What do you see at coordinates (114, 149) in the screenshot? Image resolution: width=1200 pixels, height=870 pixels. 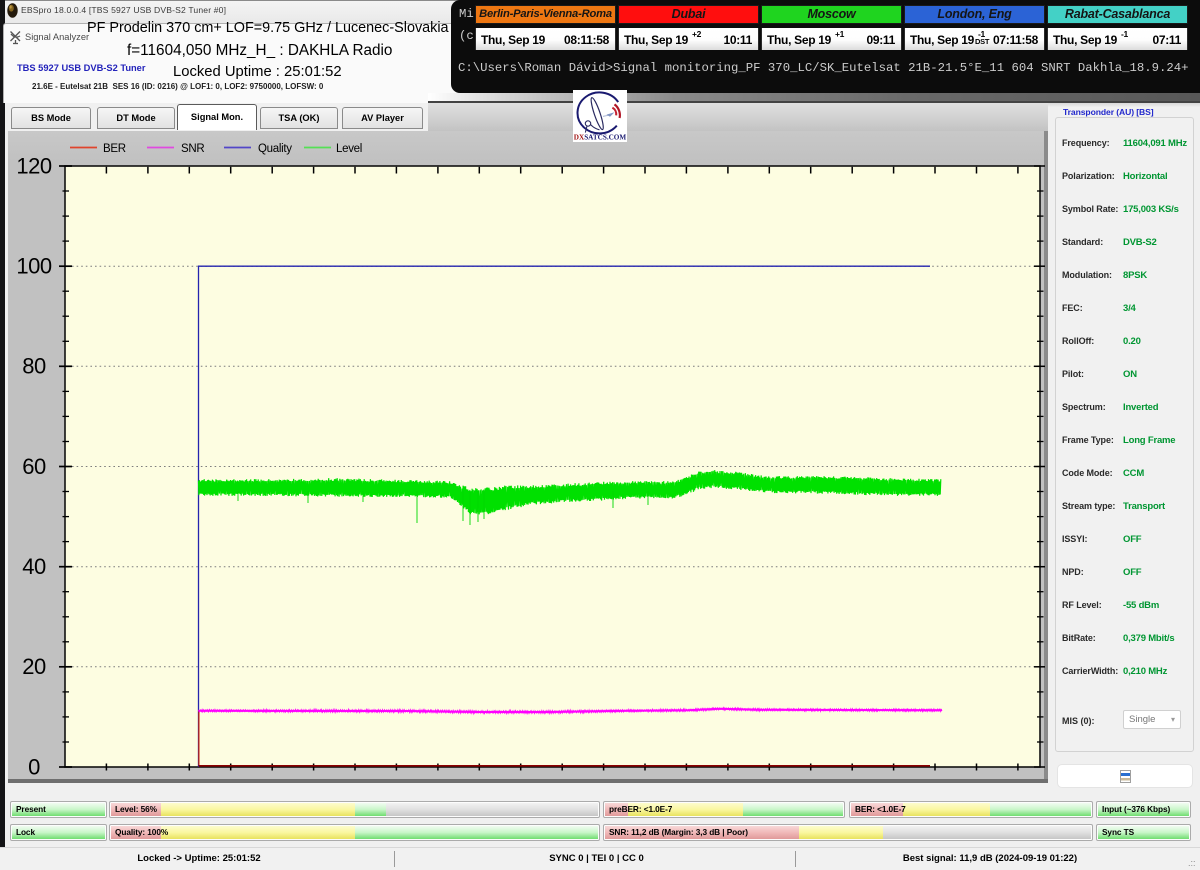 I see `svg-text: BER` at bounding box center [114, 149].